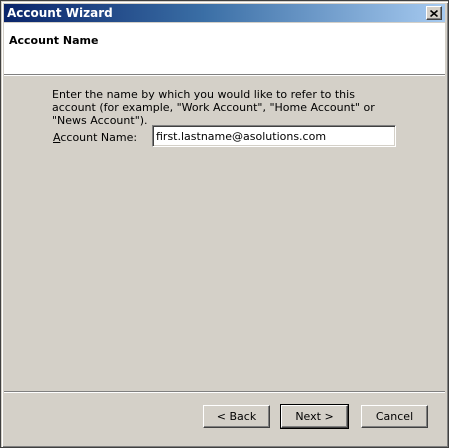 Image resolution: width=449 pixels, height=448 pixels. I want to click on account-name-input, so click(274, 136).